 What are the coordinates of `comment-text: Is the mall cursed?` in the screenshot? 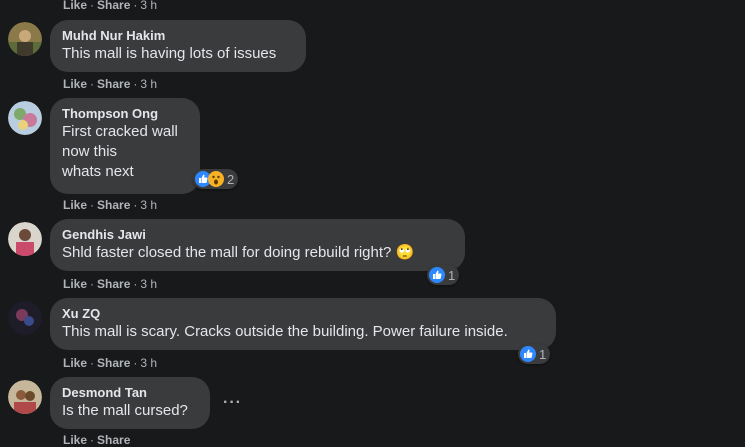 It's located at (125, 410).